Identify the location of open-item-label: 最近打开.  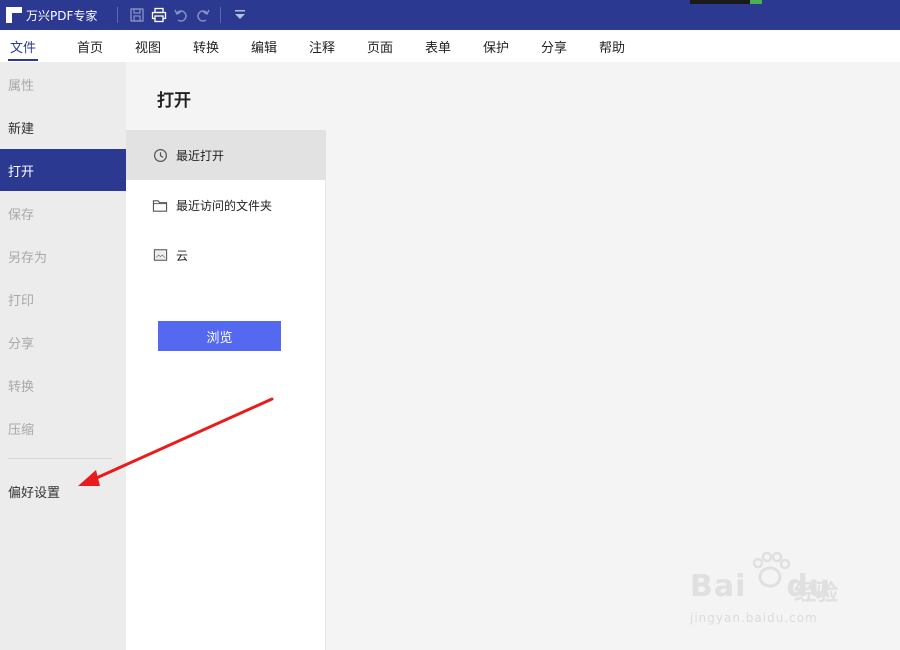
(200, 155).